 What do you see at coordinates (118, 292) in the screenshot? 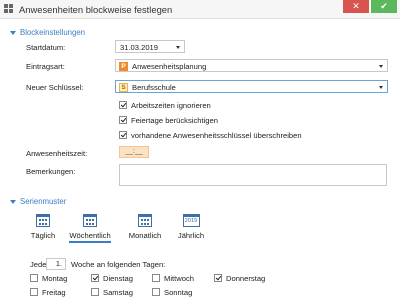
I see `saturday-label: Samstag` at bounding box center [118, 292].